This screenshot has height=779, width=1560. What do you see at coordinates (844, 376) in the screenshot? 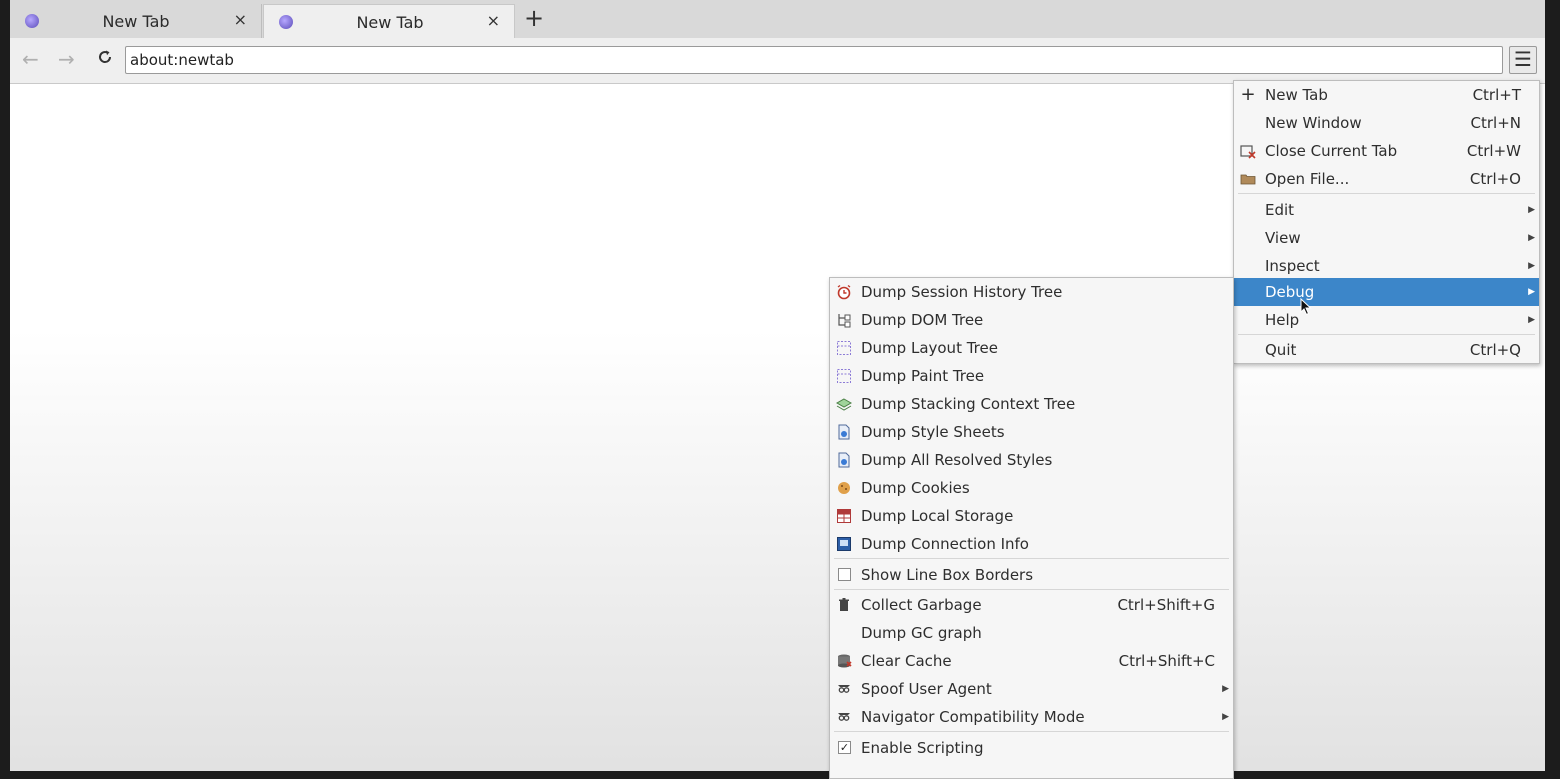
I see `paint-icon` at bounding box center [844, 376].